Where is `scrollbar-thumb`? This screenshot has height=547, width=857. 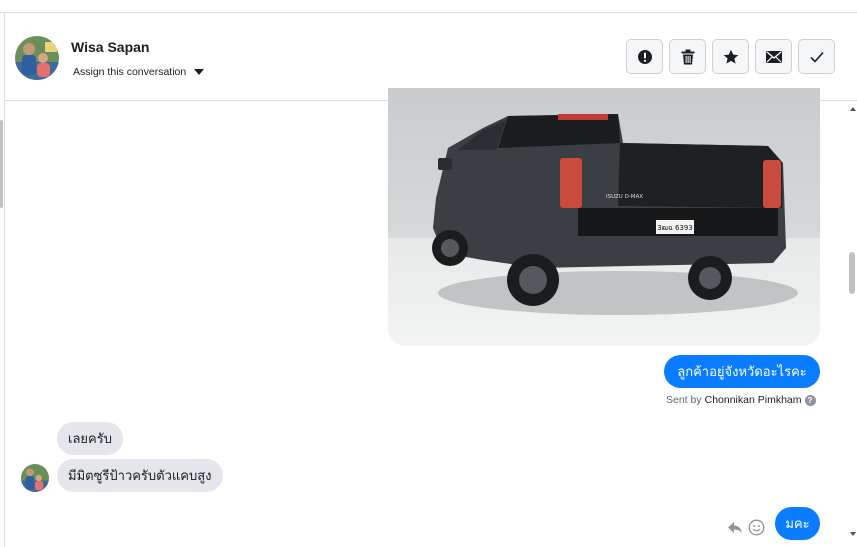 scrollbar-thumb is located at coordinates (852, 273).